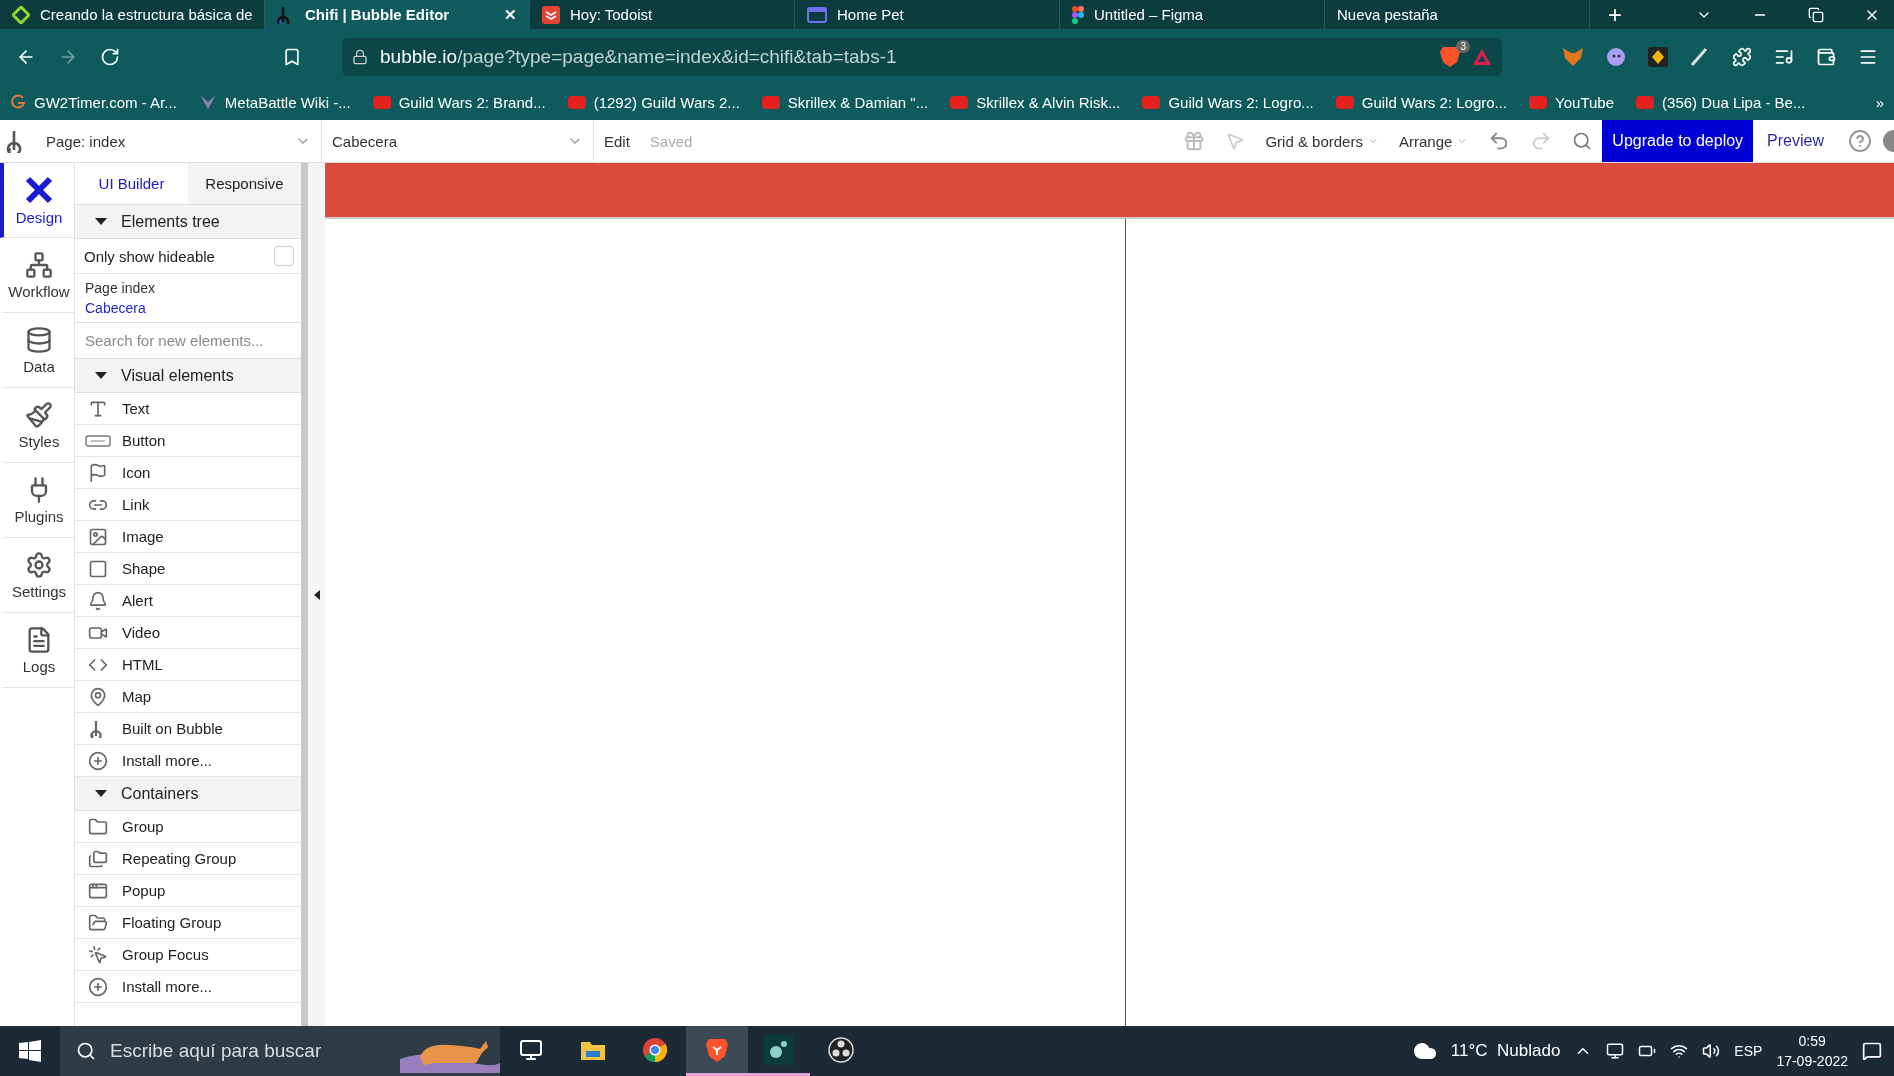 This screenshot has height=1076, width=1894. Describe the element at coordinates (165, 954) in the screenshot. I see `element-item: Group Focus` at that location.